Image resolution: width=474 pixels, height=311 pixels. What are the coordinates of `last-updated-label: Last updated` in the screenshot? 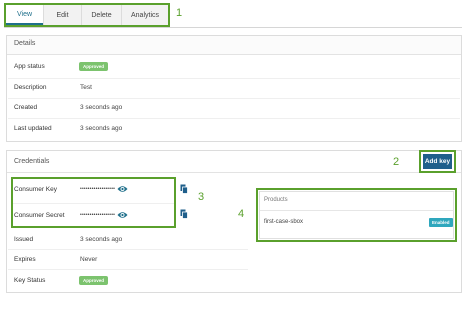 It's located at (33, 128).